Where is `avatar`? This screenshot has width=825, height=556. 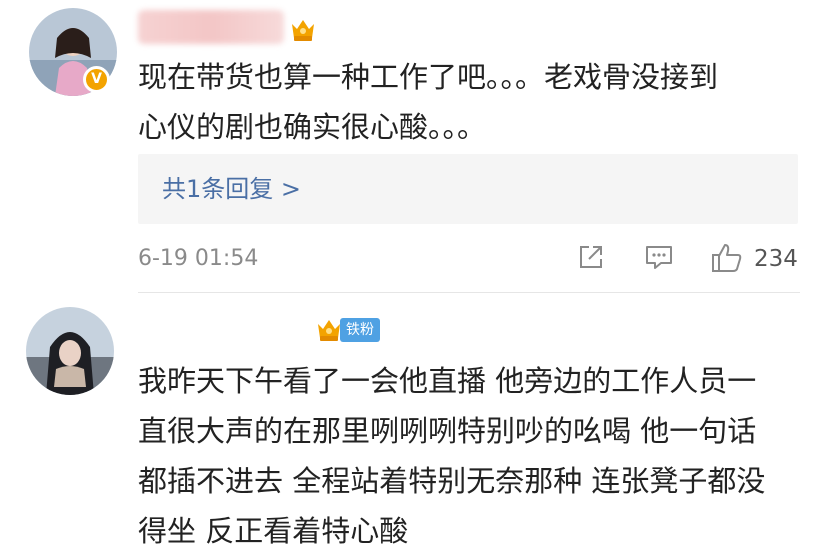
avatar is located at coordinates (70, 351).